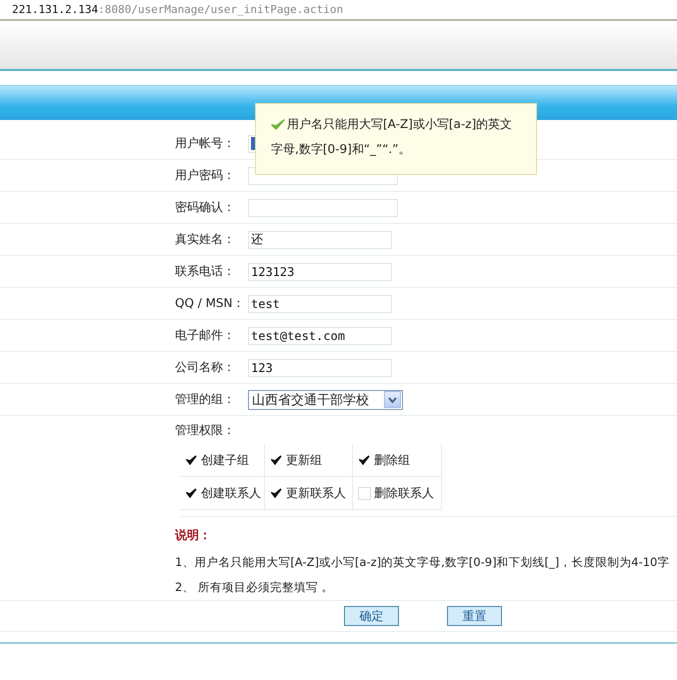  I want to click on note-text: 2、 所有项目必须完整填写 。, so click(255, 587).